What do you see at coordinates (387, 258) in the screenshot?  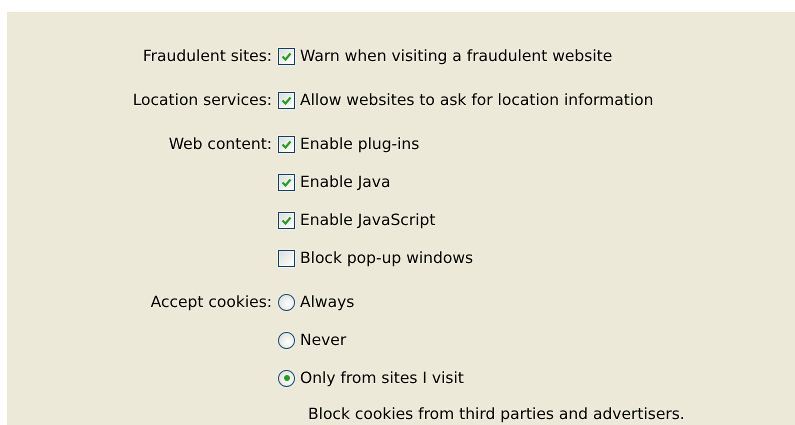 I see `checkbox-label: Block pop-up windows` at bounding box center [387, 258].